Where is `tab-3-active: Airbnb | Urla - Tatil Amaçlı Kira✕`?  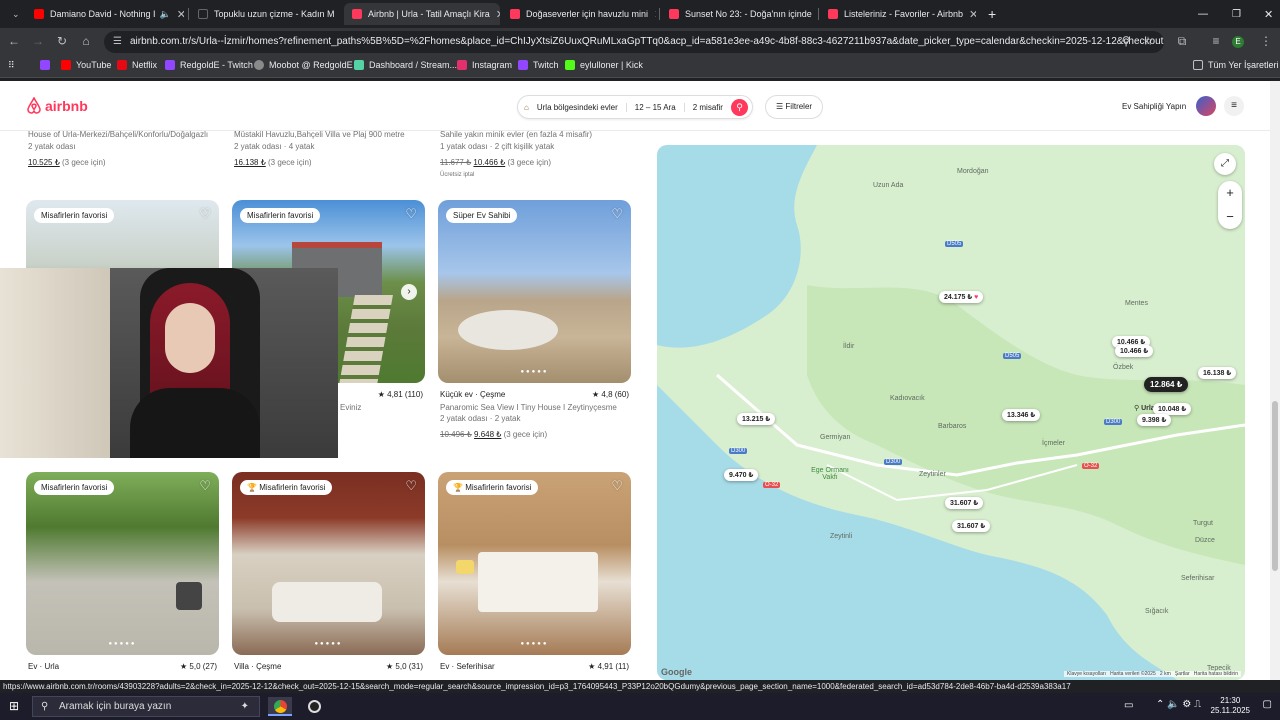 tab-3-active: Airbnb | Urla - Tatil Amaçlı Kira✕ is located at coordinates (422, 14).